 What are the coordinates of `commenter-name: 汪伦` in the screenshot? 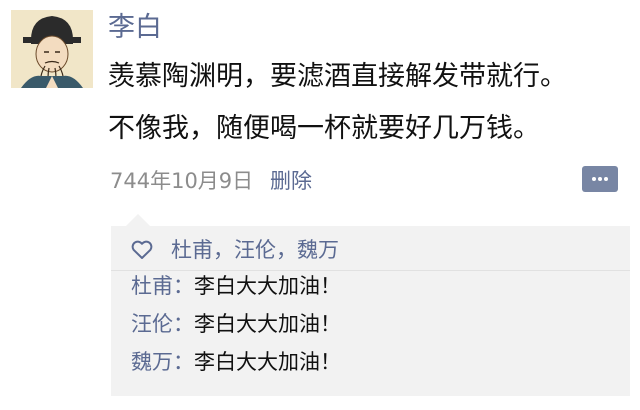 It's located at (152, 324).